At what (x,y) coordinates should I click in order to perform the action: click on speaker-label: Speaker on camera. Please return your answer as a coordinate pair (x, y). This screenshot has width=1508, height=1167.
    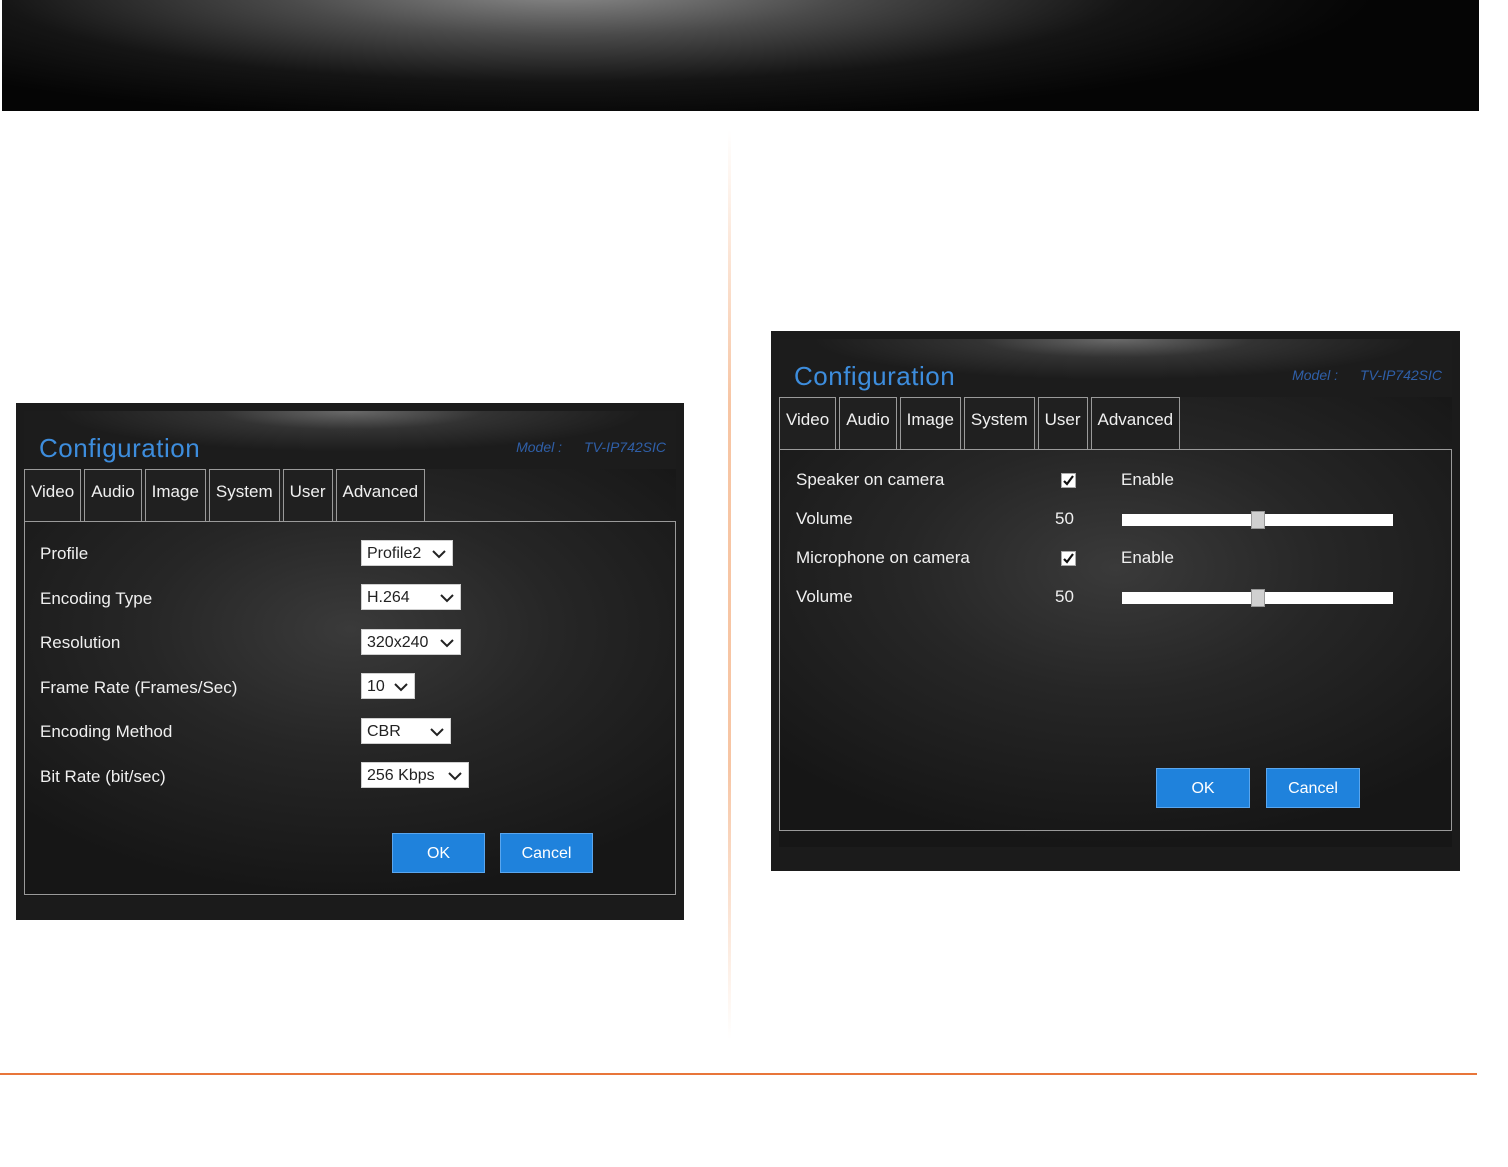
    Looking at the image, I should click on (870, 479).